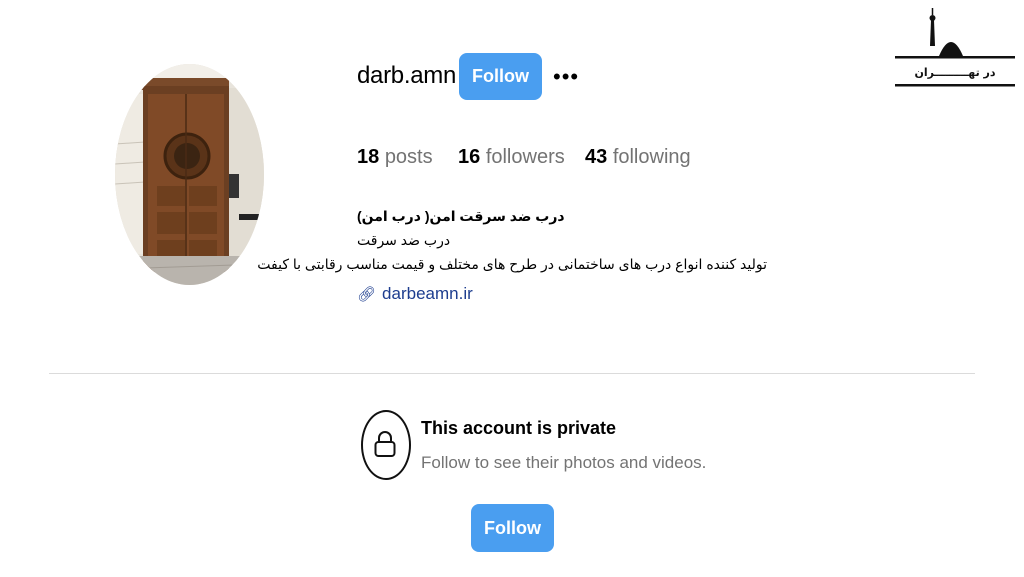 This screenshot has width=1024, height=577. Describe the element at coordinates (404, 240) in the screenshot. I see `bio-category: درب ضد سرقت` at that location.